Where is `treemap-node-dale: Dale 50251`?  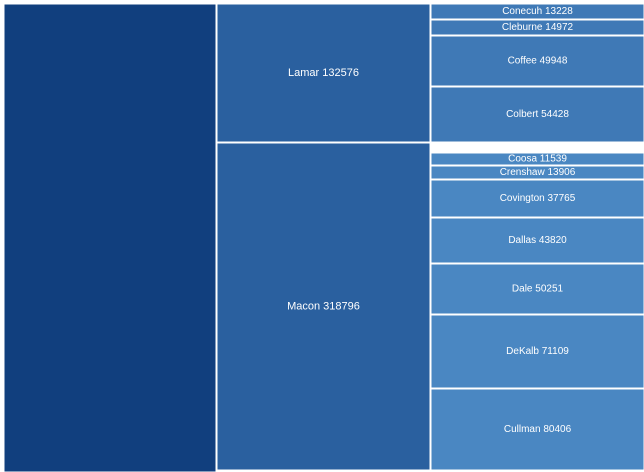 treemap-node-dale: Dale 50251 is located at coordinates (537, 289).